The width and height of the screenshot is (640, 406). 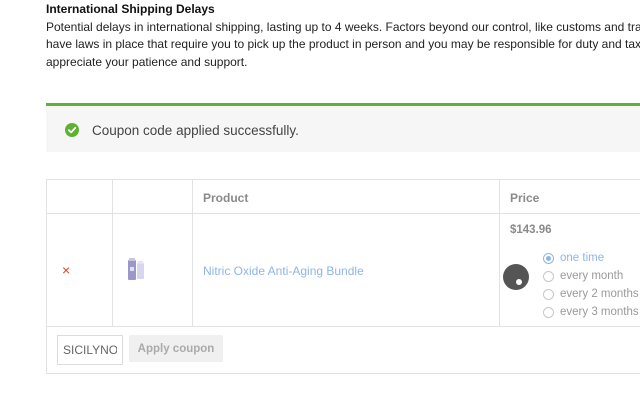 What do you see at coordinates (548, 258) in the screenshot?
I see `radio-selected-icon` at bounding box center [548, 258].